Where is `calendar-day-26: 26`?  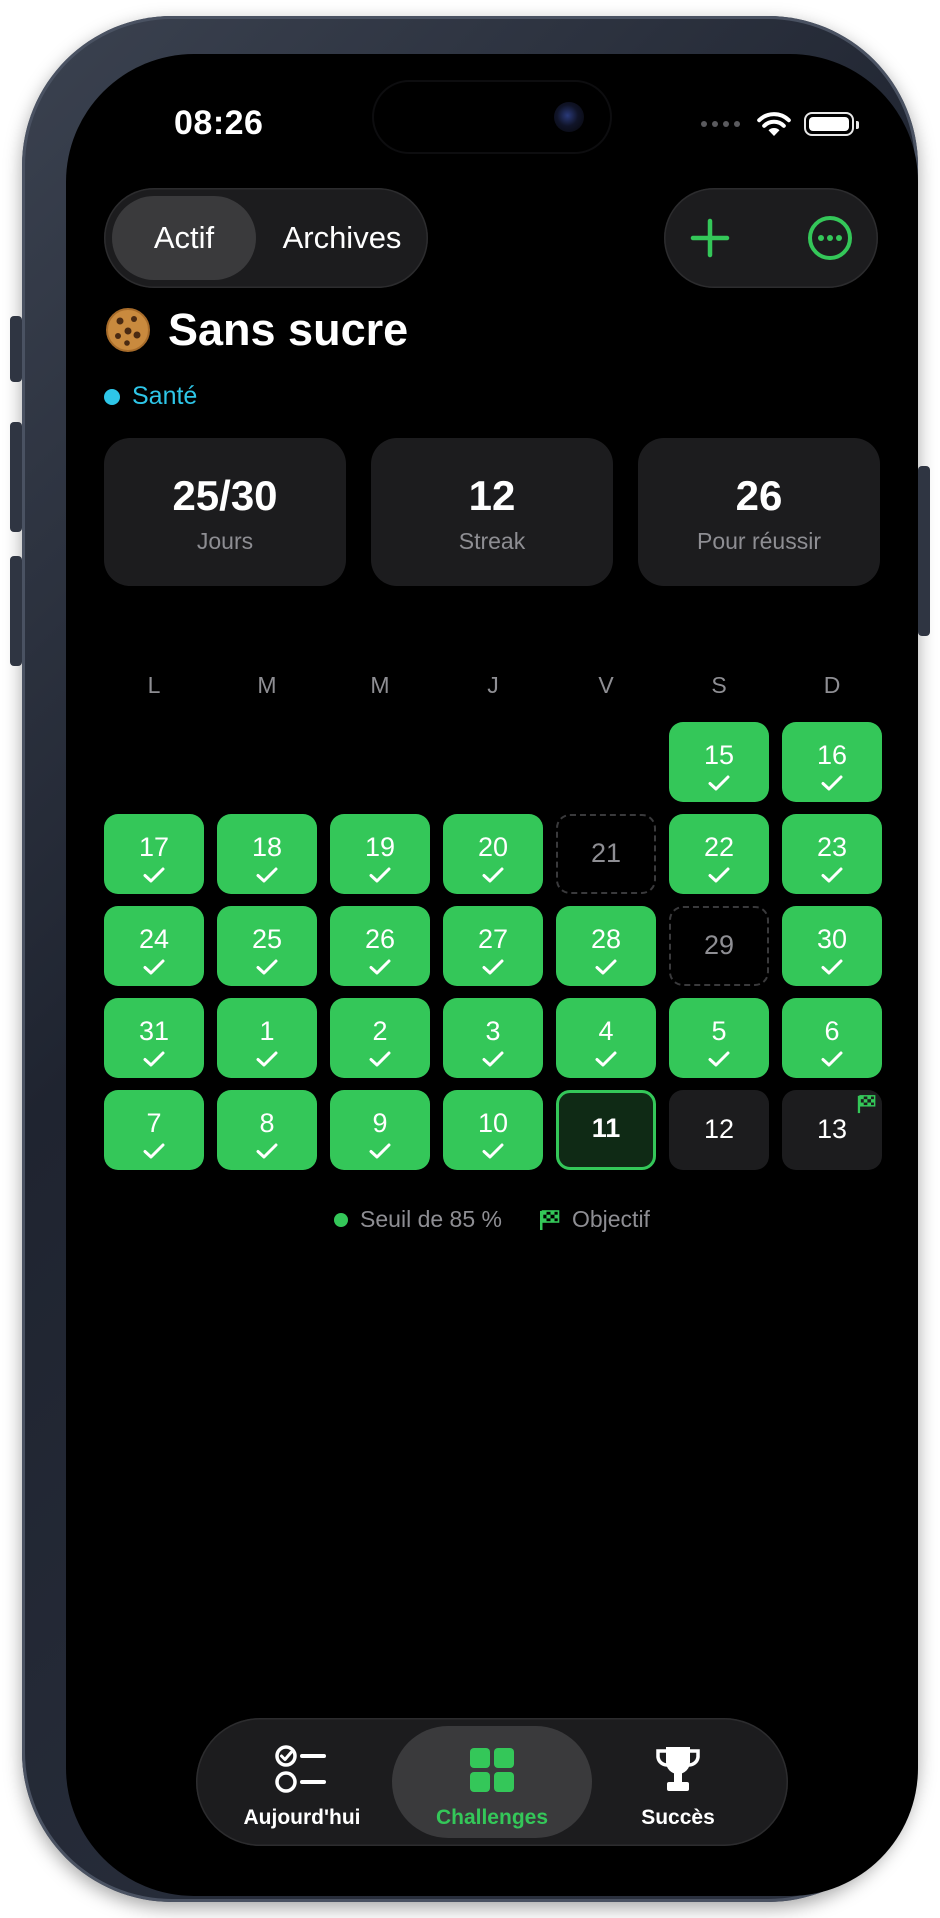 calendar-day-26: 26 is located at coordinates (380, 946).